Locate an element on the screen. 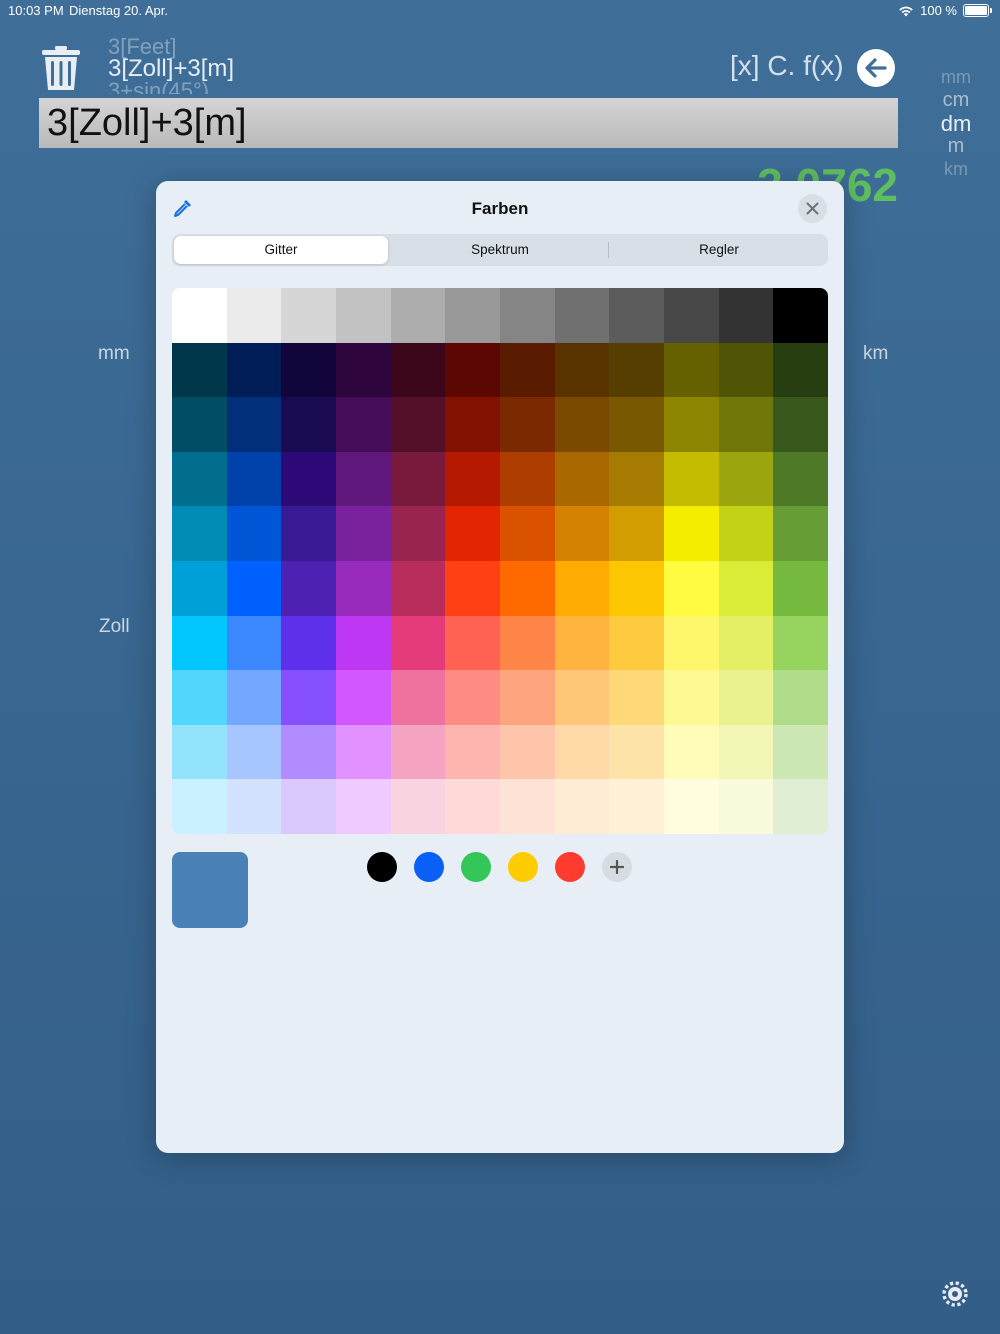 Image resolution: width=1000 pixels, height=1334 pixels. history-picker: 3[Feet] 3[Zoll]+3[m] 3+sin(45°) is located at coordinates (258, 64).